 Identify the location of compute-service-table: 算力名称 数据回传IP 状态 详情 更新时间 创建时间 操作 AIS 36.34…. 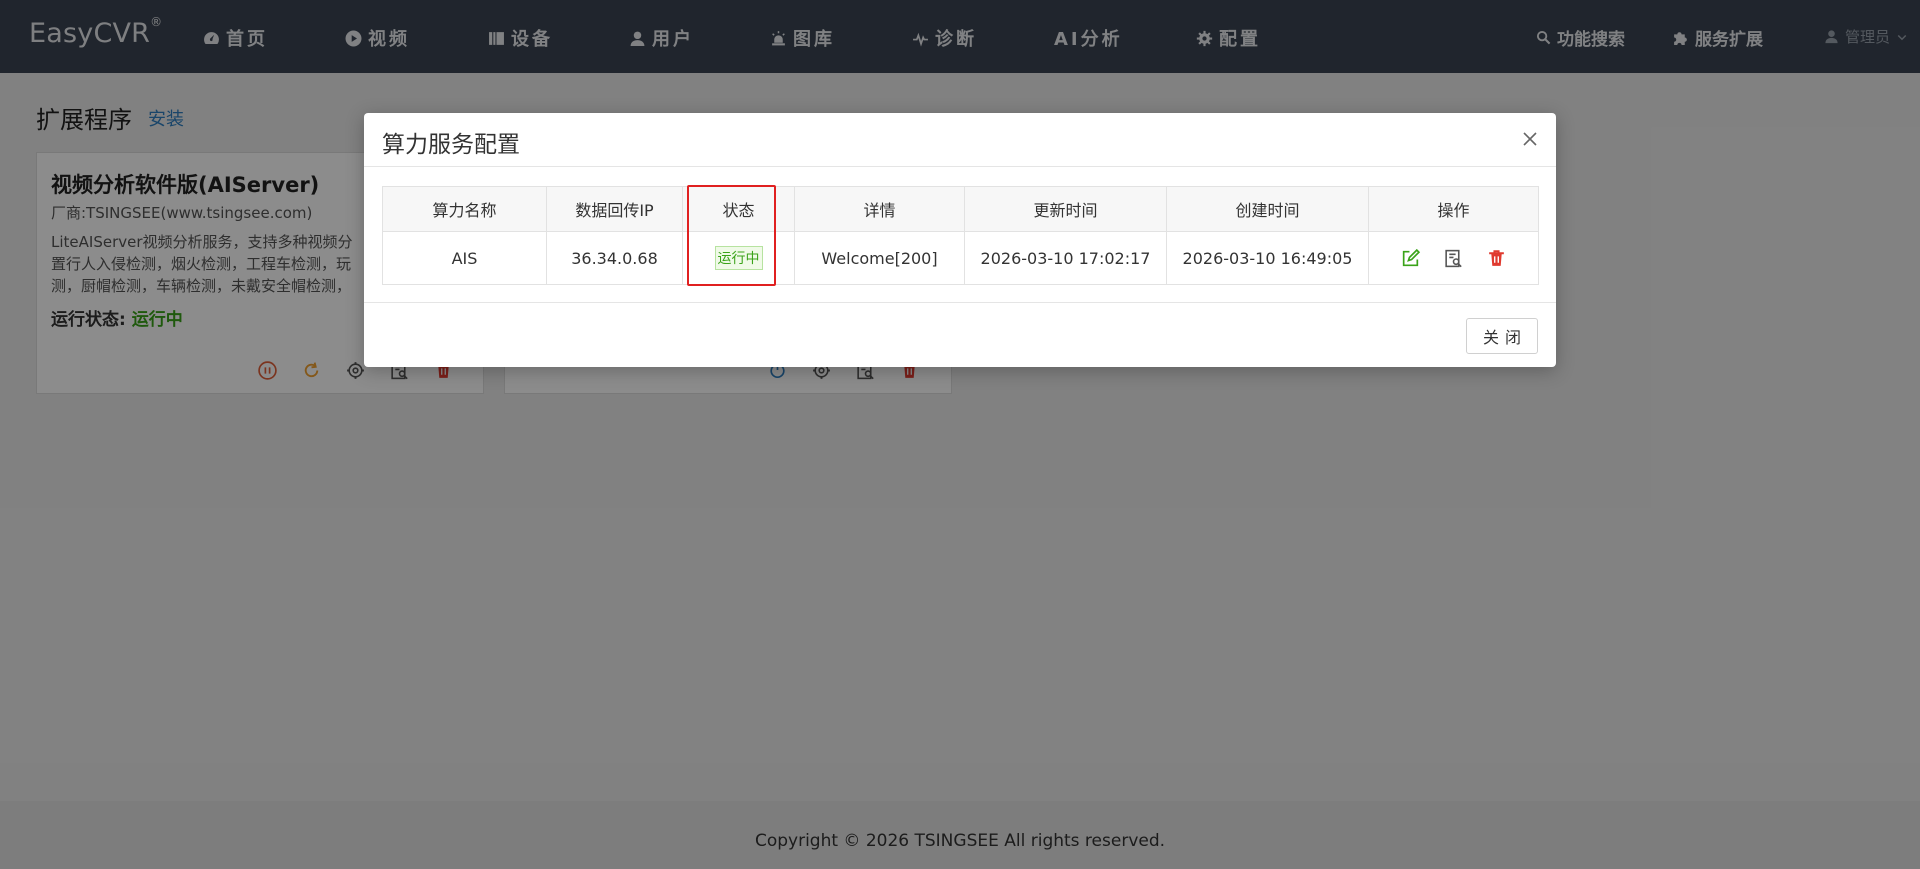
(960, 235).